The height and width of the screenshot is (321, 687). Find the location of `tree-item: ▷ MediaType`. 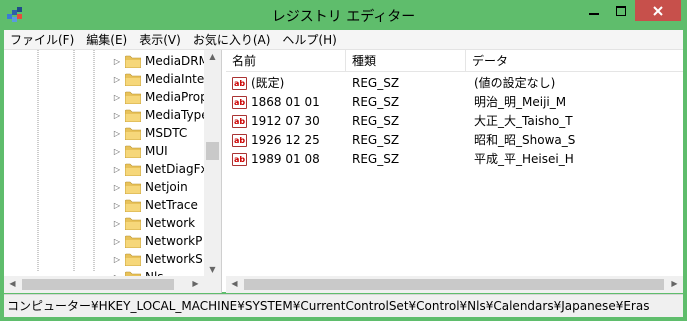

tree-item: ▷ MediaType is located at coordinates (160, 115).